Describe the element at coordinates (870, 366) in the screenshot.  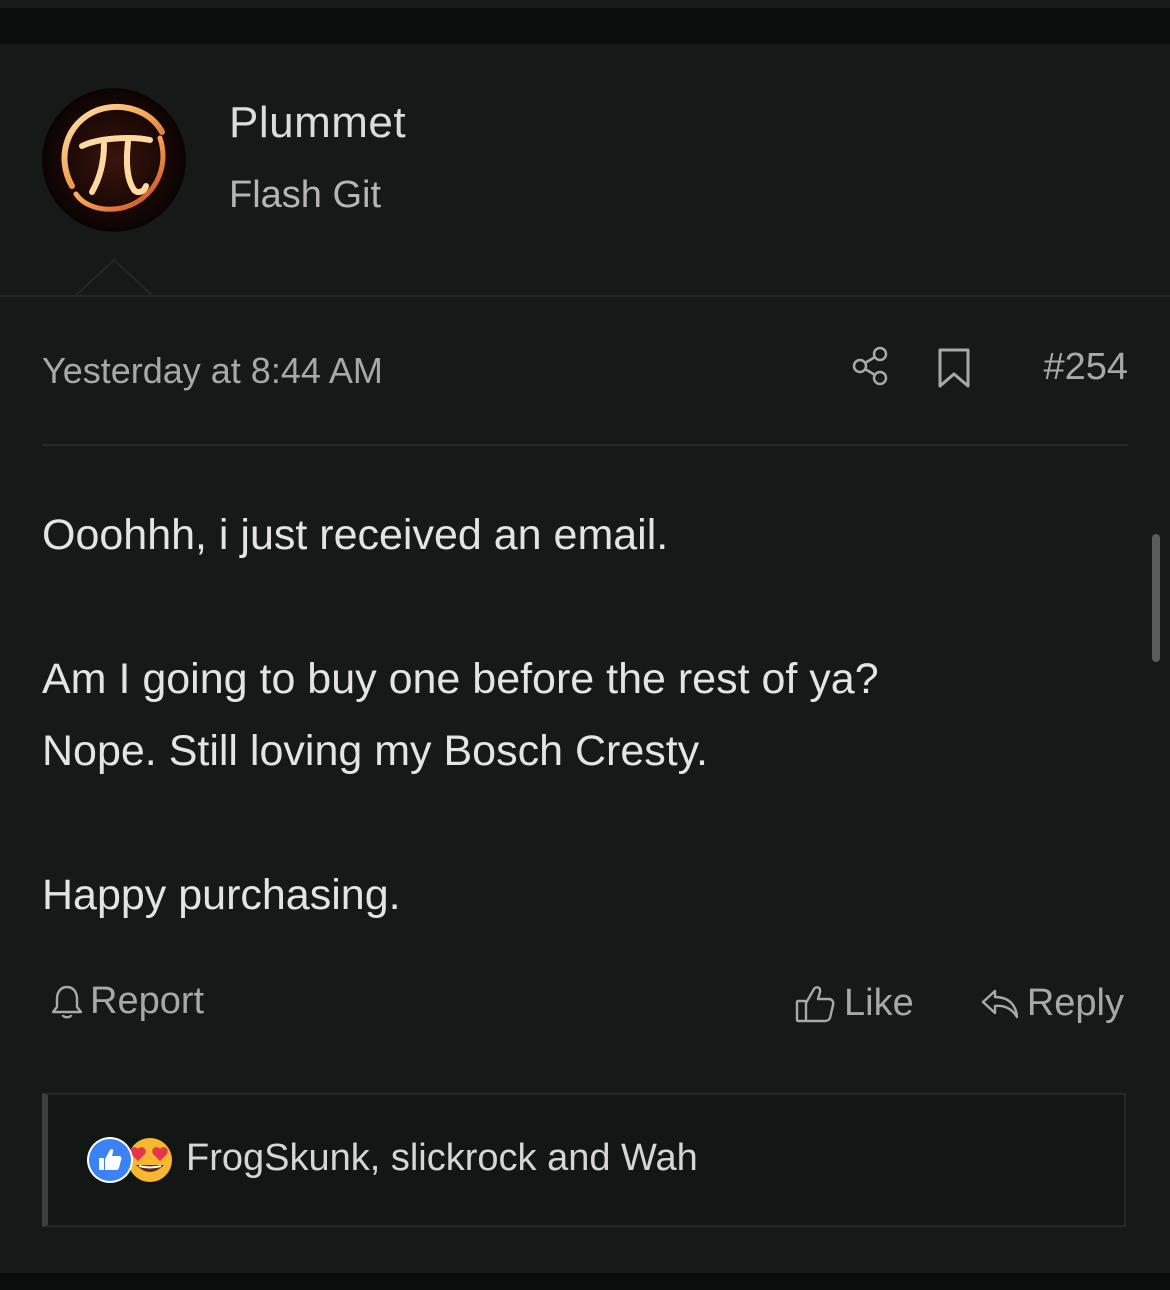
I see `share-icon` at that location.